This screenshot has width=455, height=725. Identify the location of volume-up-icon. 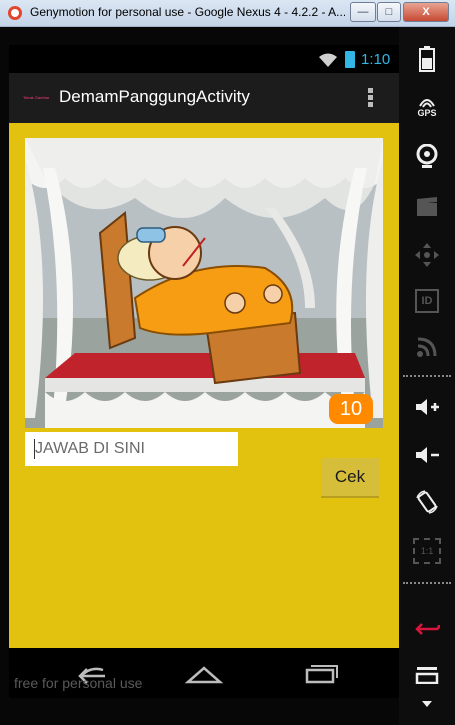
(427, 407).